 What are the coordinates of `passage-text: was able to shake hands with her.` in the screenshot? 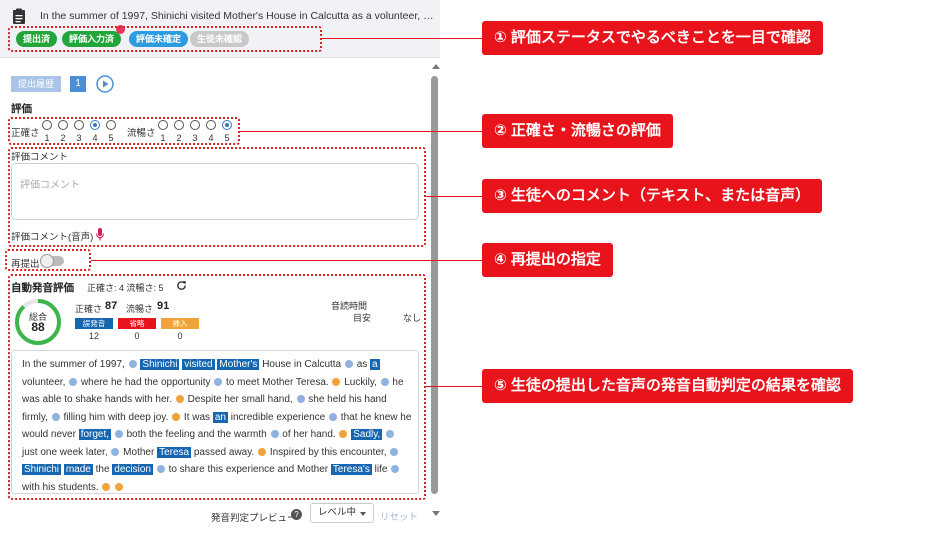 It's located at (98, 399).